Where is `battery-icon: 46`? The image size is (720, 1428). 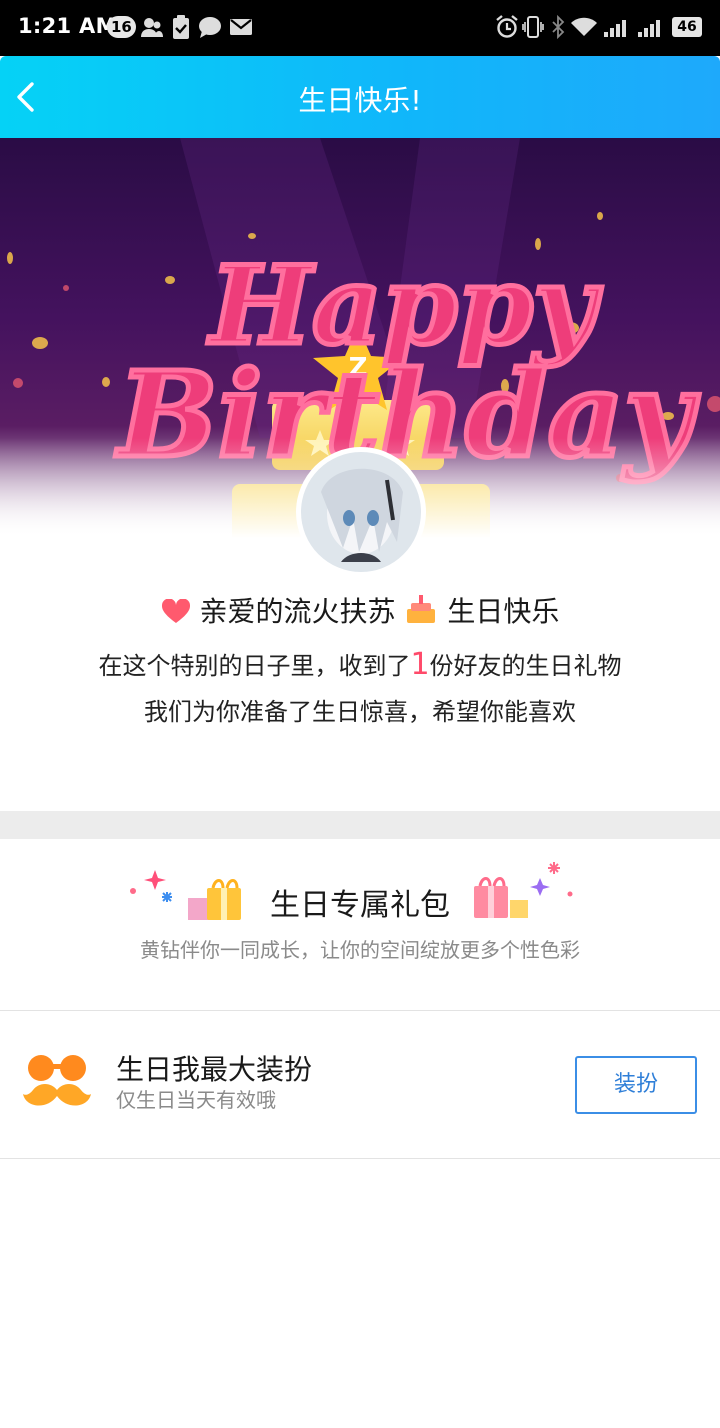 battery-icon: 46 is located at coordinates (687, 27).